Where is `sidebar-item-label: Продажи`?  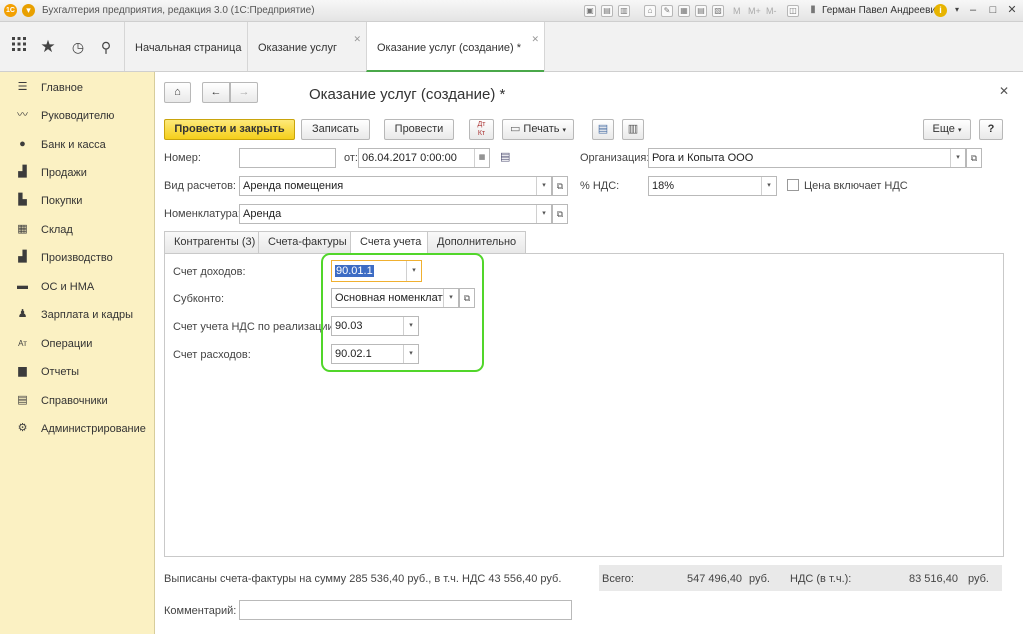
sidebar-item-label: Продажи is located at coordinates (64, 173).